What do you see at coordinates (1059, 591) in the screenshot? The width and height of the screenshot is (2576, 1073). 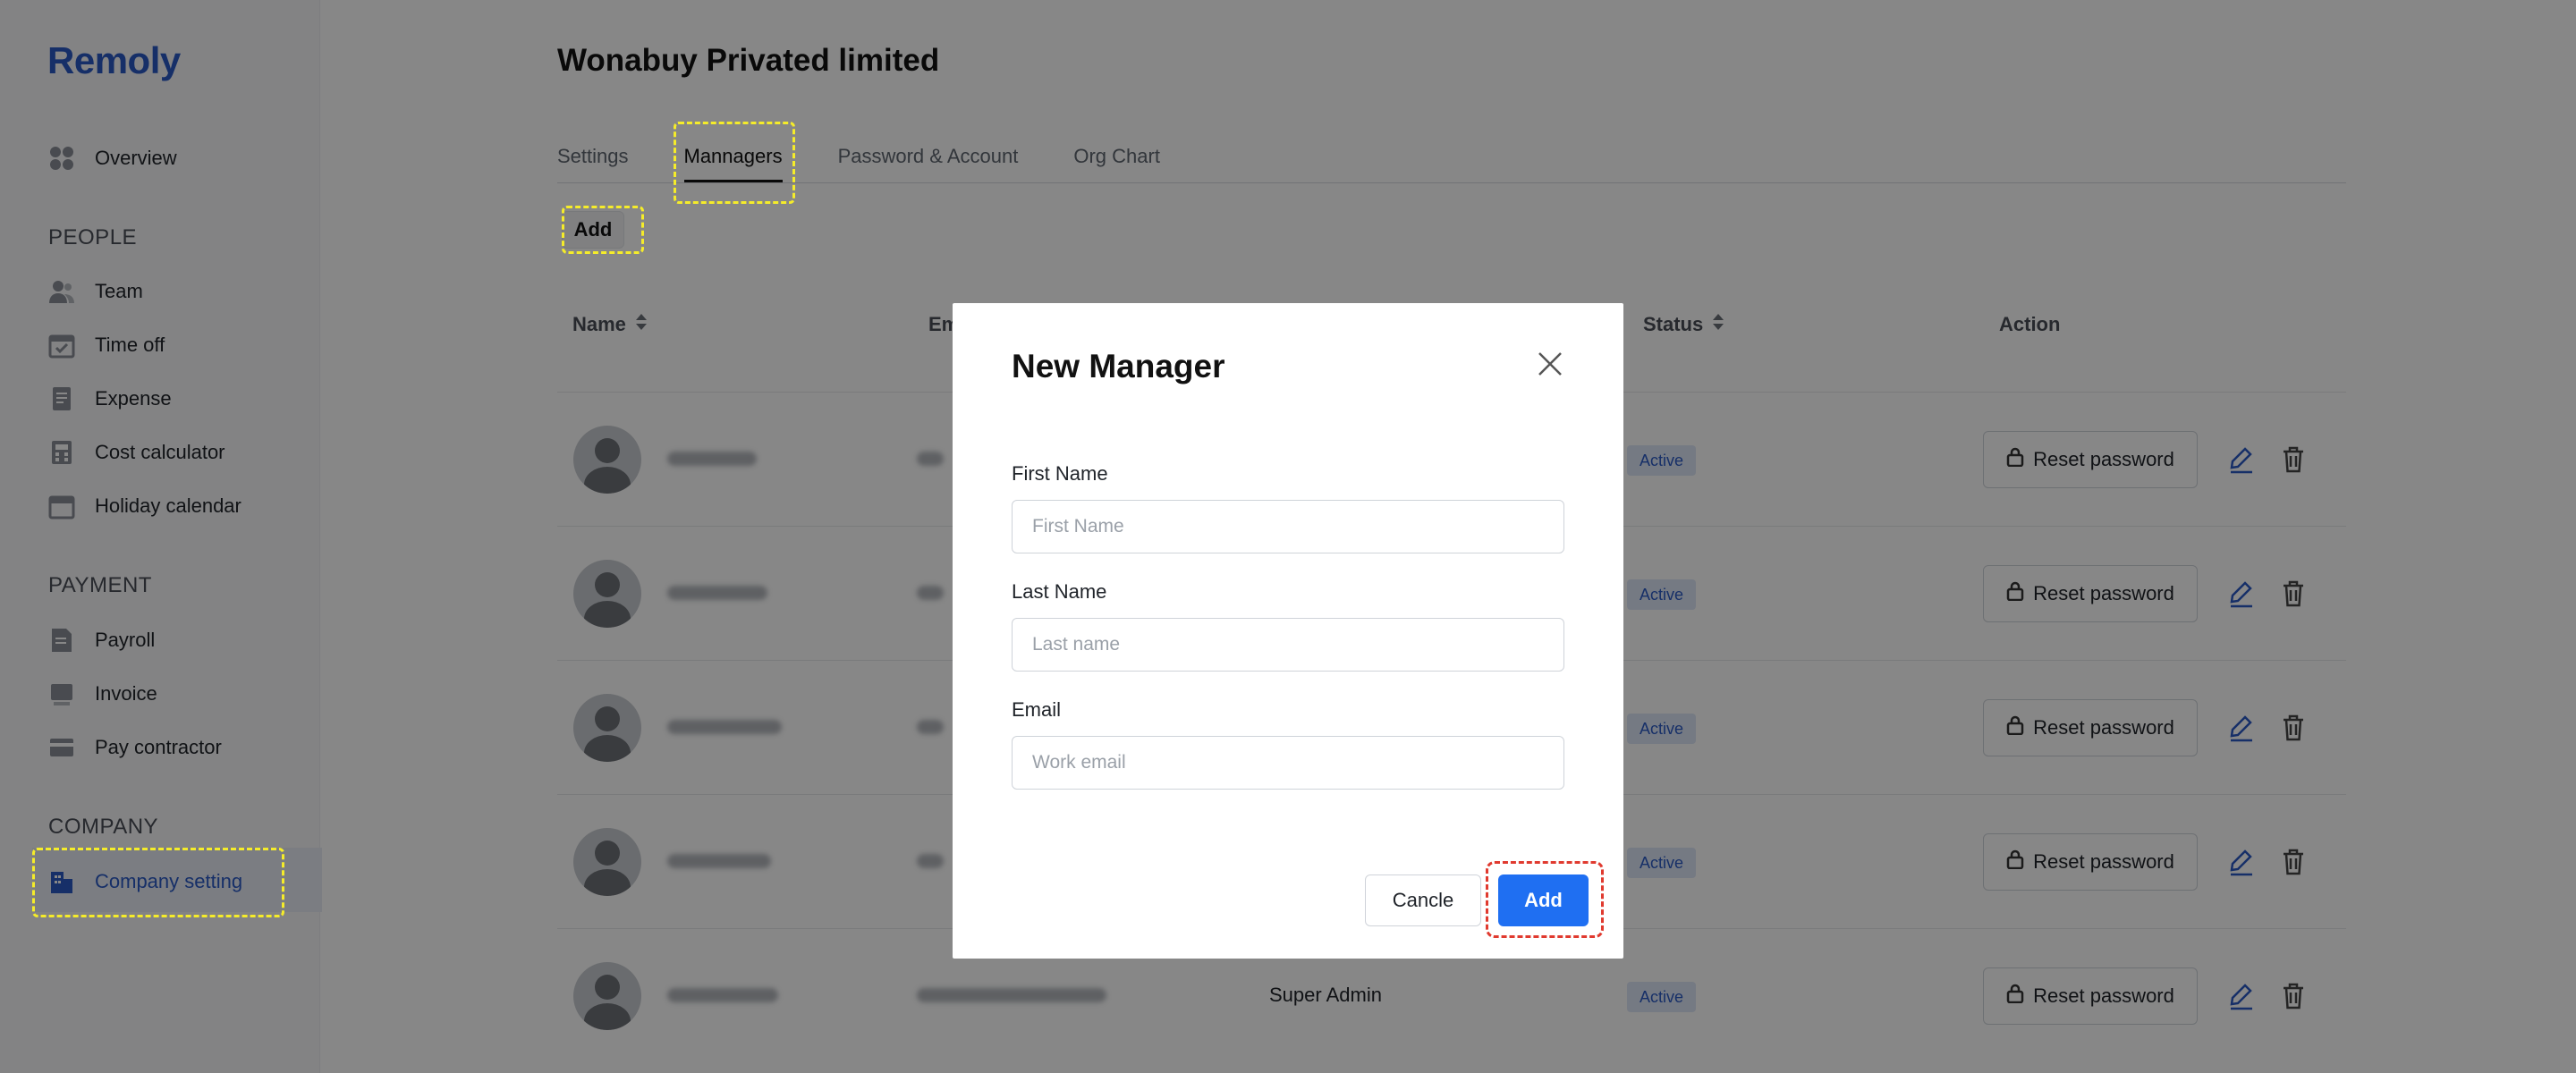 I see `last-name-label: Last Name` at bounding box center [1059, 591].